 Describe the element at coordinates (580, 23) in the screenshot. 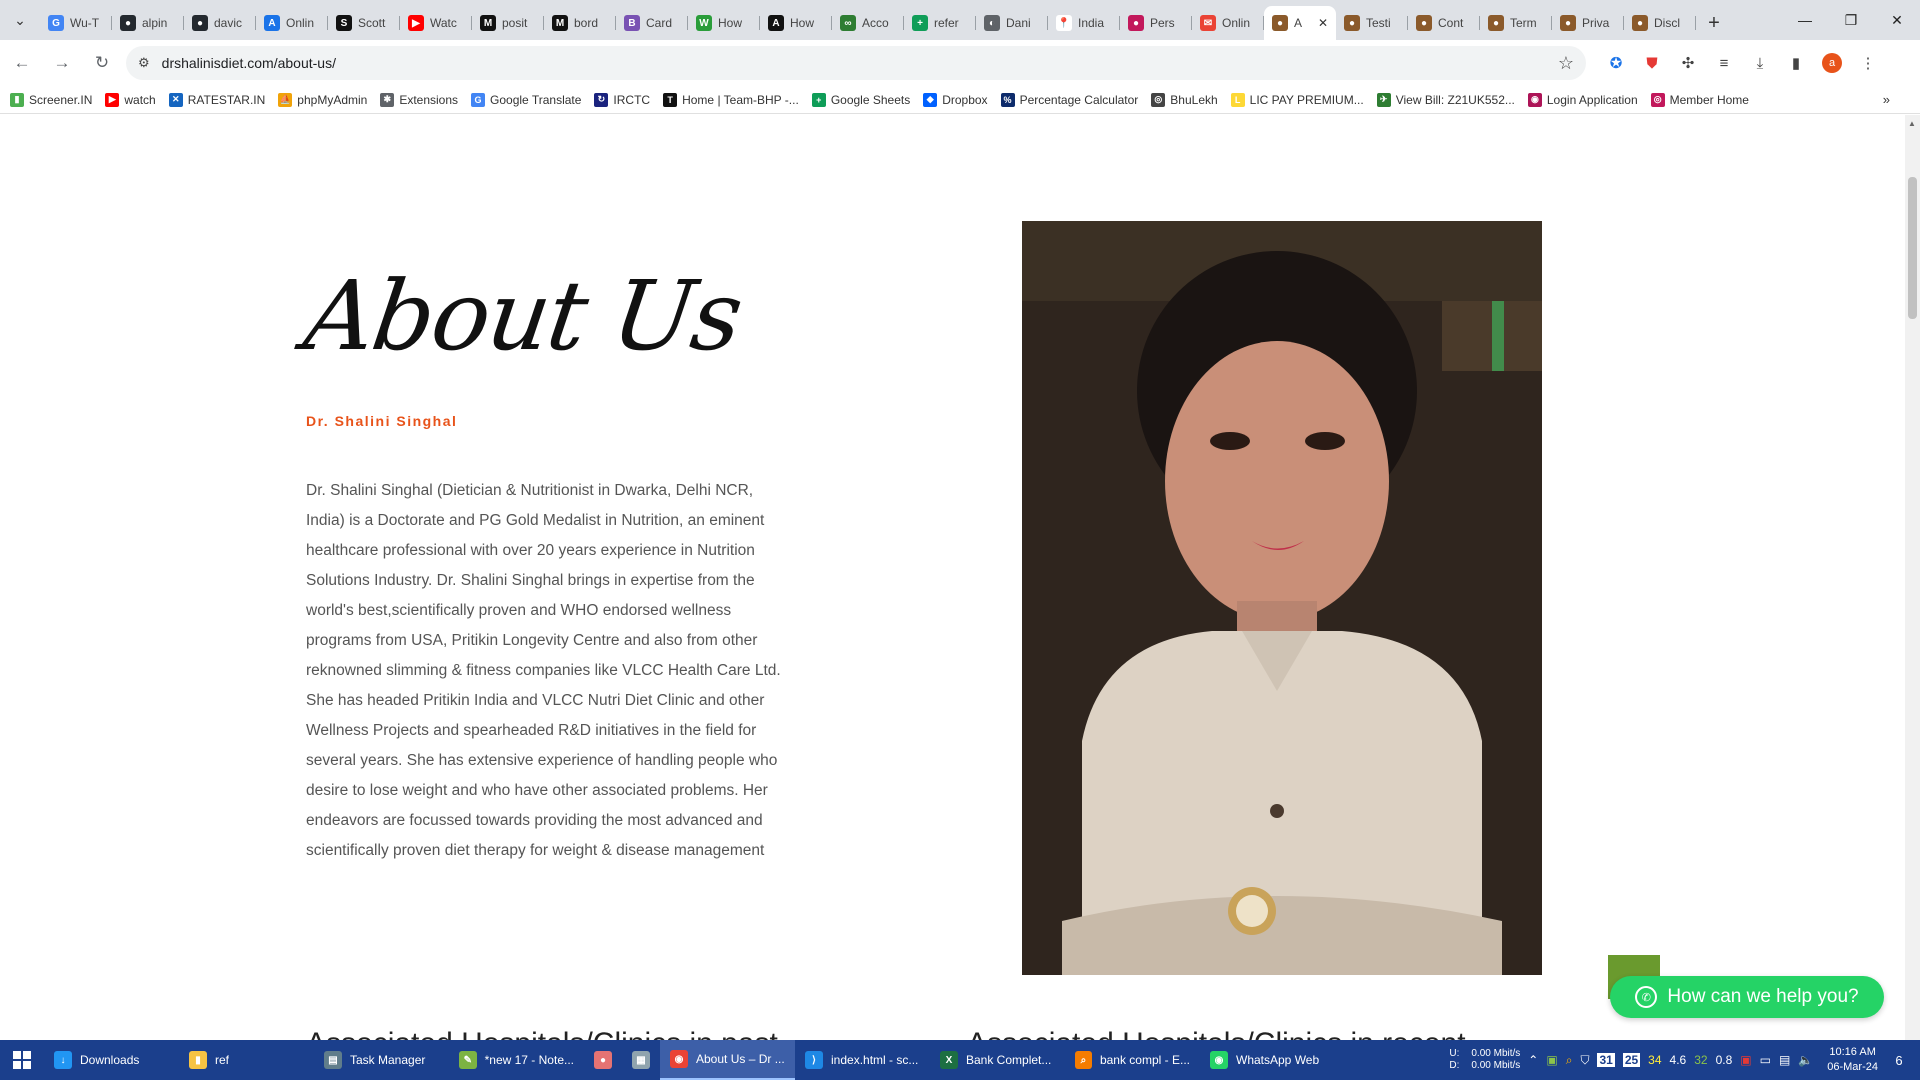

I see `browser-tab: Mbord` at that location.